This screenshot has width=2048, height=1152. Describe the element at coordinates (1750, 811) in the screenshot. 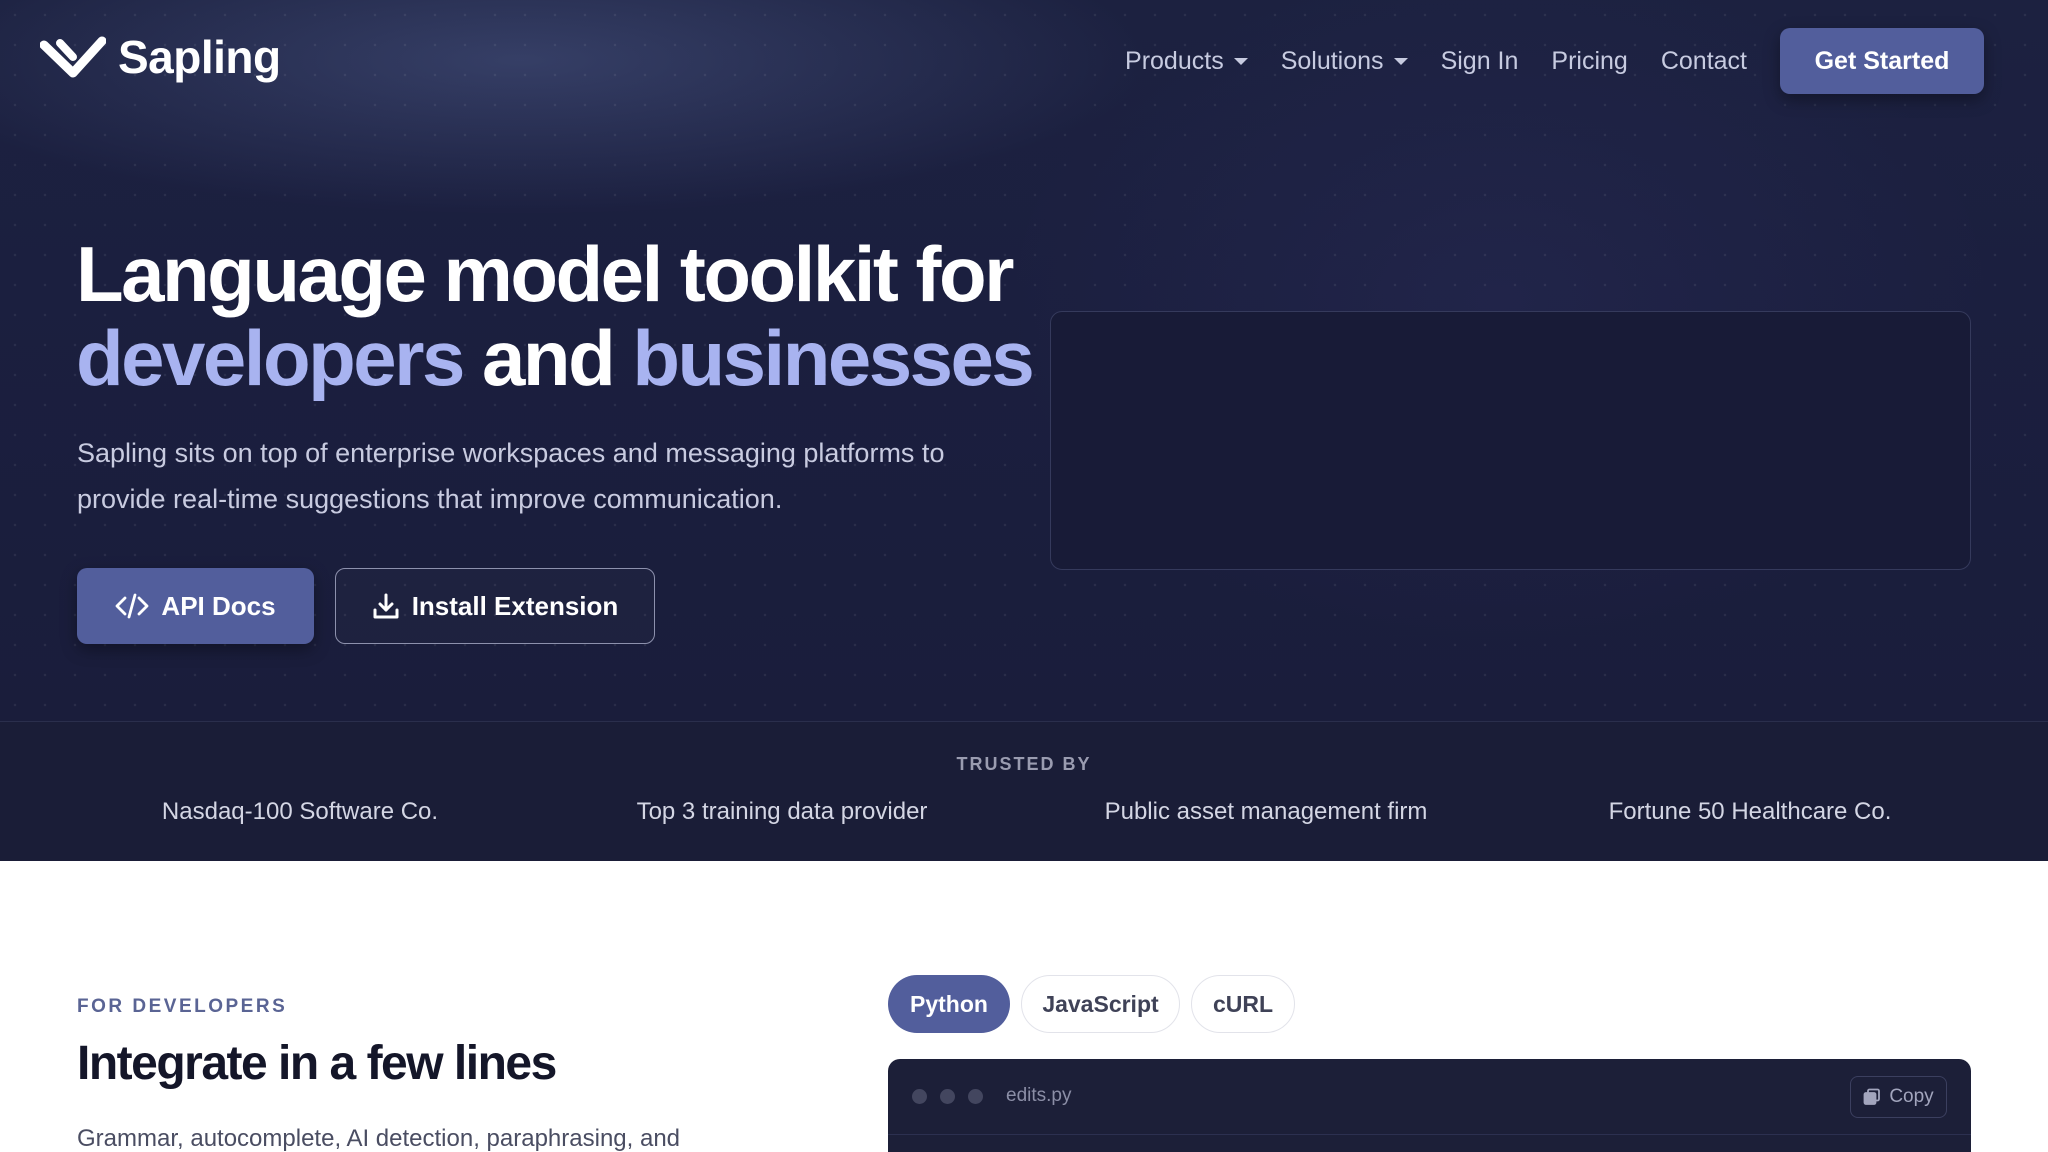

I see `trusted-logo-item: Fortune 50 Healthcare Co.` at that location.